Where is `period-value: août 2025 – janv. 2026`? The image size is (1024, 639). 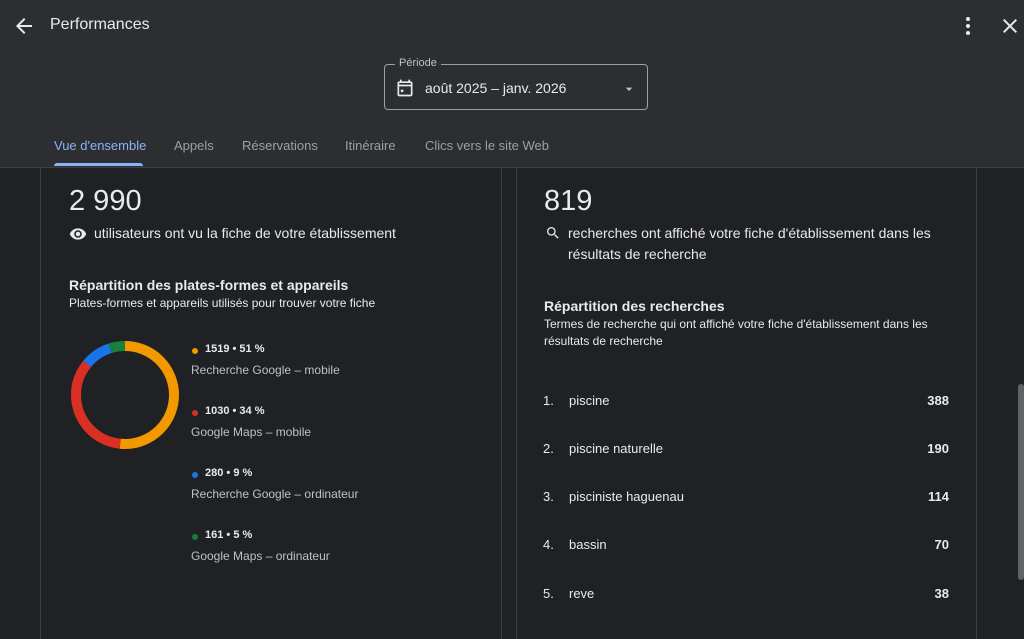
period-value: août 2025 – janv. 2026 is located at coordinates (496, 88).